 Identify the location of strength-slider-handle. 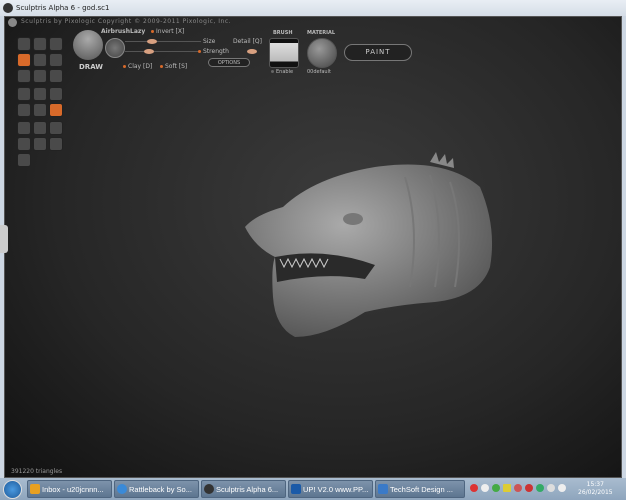
(149, 51).